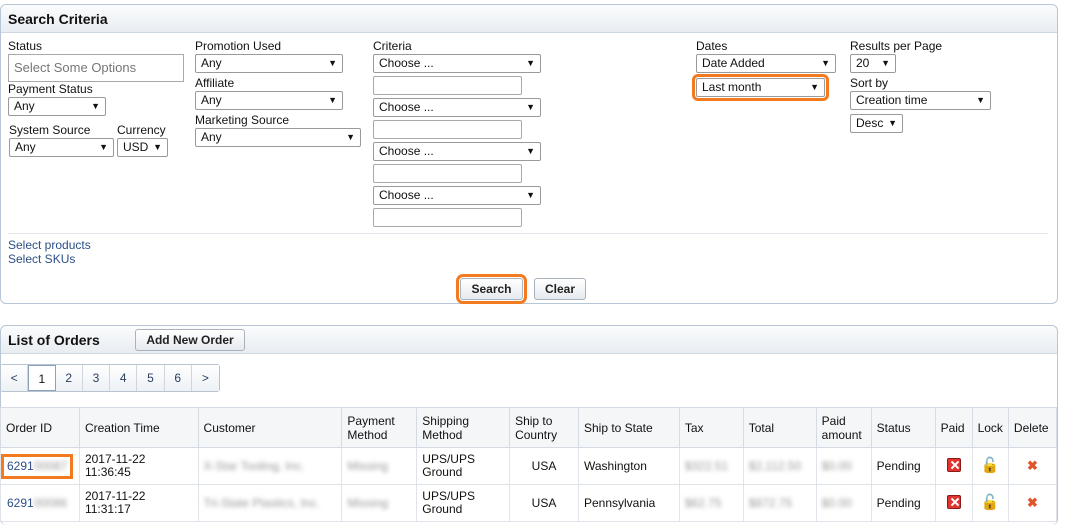  I want to click on pagination-page-4: 4, so click(124, 378).